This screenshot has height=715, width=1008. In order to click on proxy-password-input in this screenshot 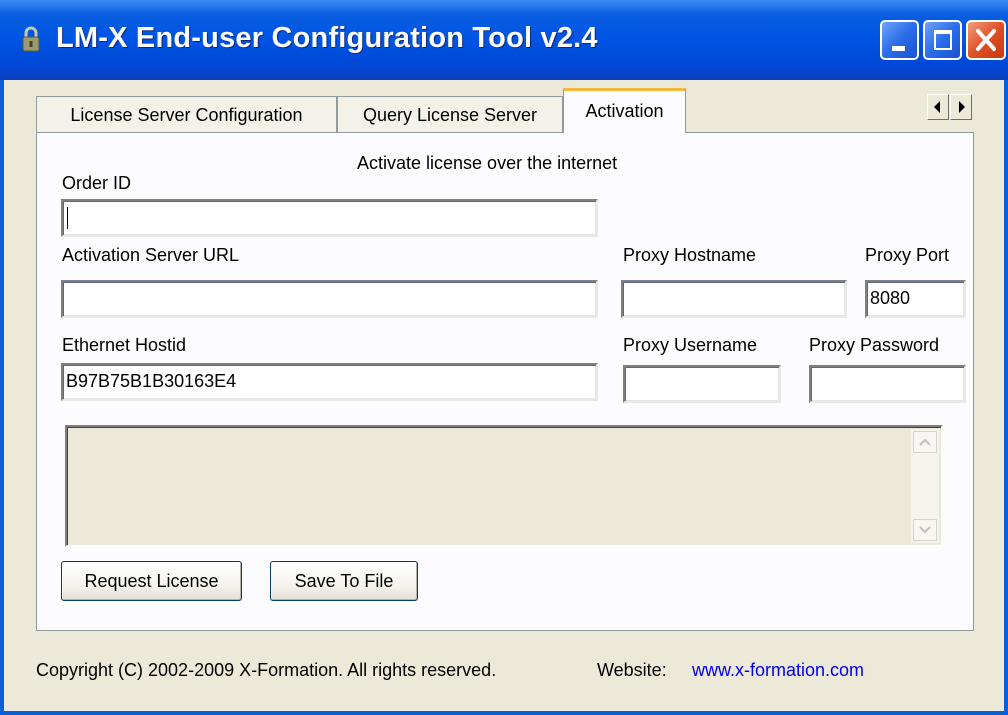, I will do `click(887, 384)`.